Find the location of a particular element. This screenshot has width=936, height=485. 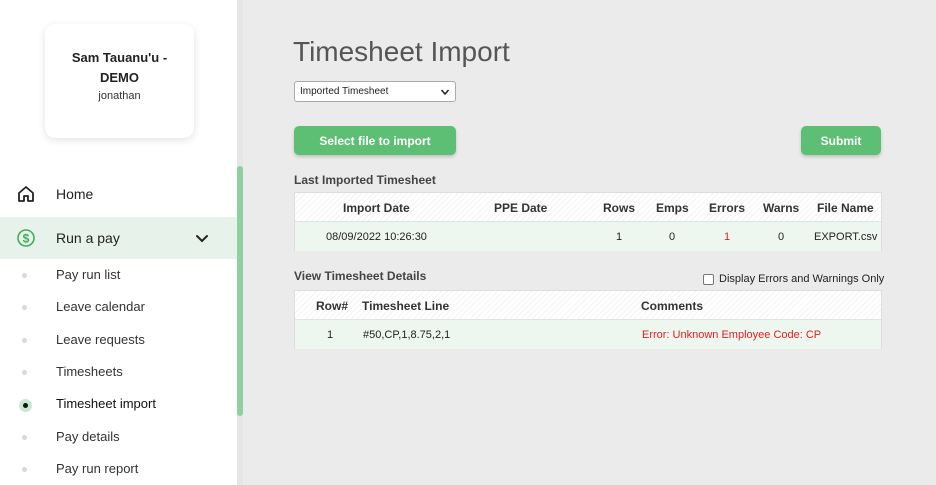

sidebar-subitem-timesheets: Timesheets is located at coordinates (118, 372).